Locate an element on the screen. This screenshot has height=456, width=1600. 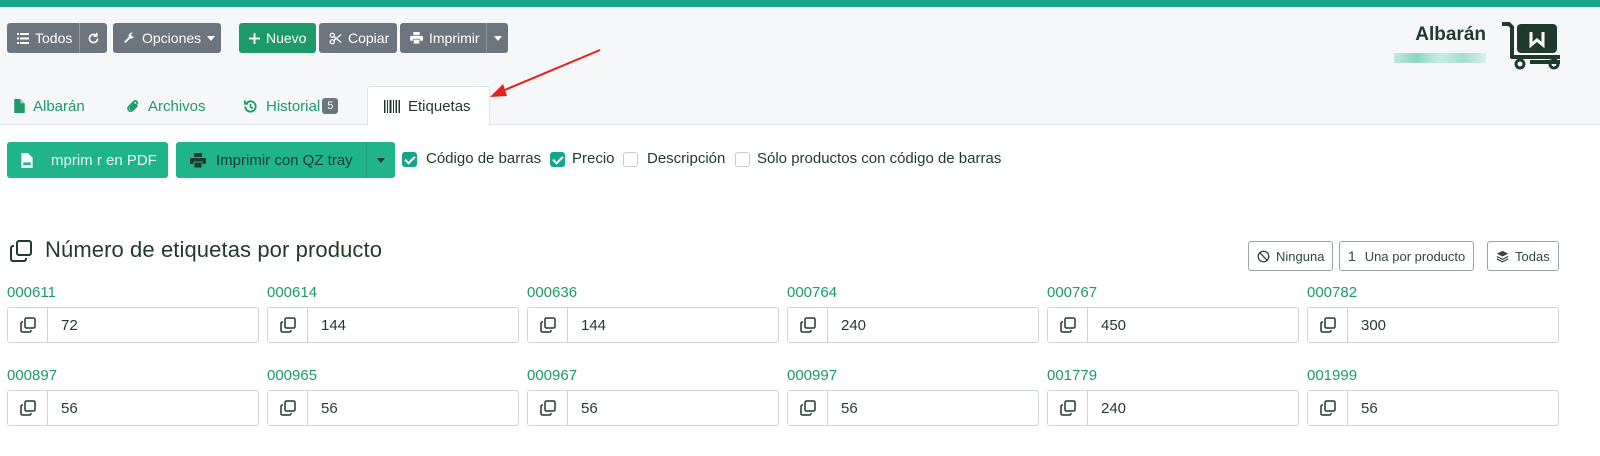
description-checkbox-label: Descripción is located at coordinates (686, 158).